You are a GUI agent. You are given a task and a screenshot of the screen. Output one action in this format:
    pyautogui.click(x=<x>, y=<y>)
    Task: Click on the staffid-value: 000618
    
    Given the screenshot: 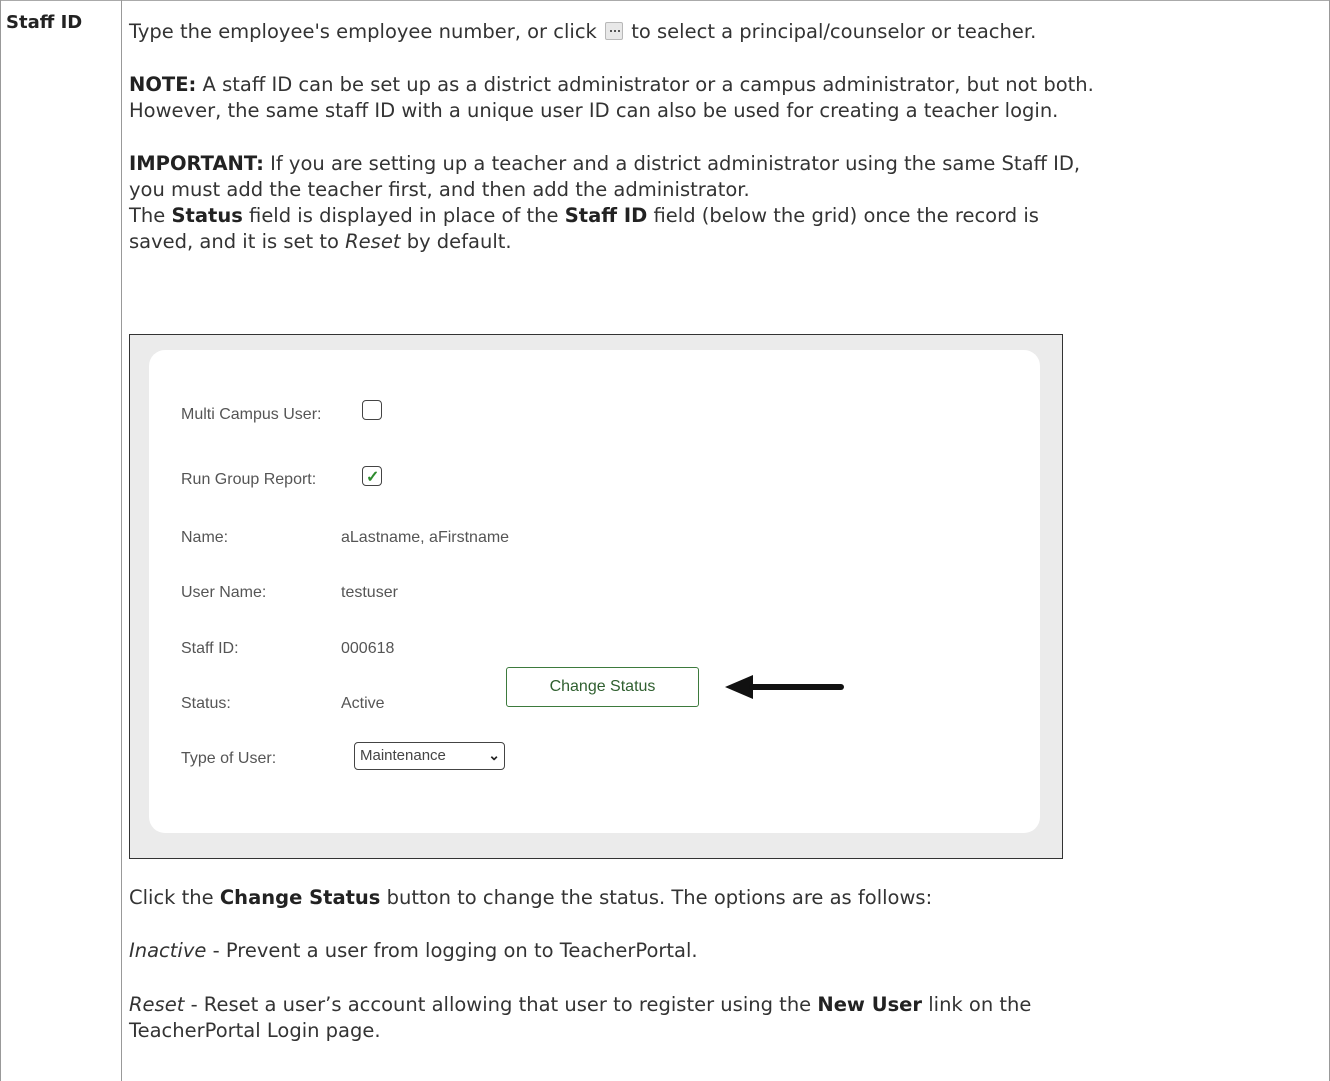 What is the action you would take?
    pyautogui.click(x=368, y=648)
    